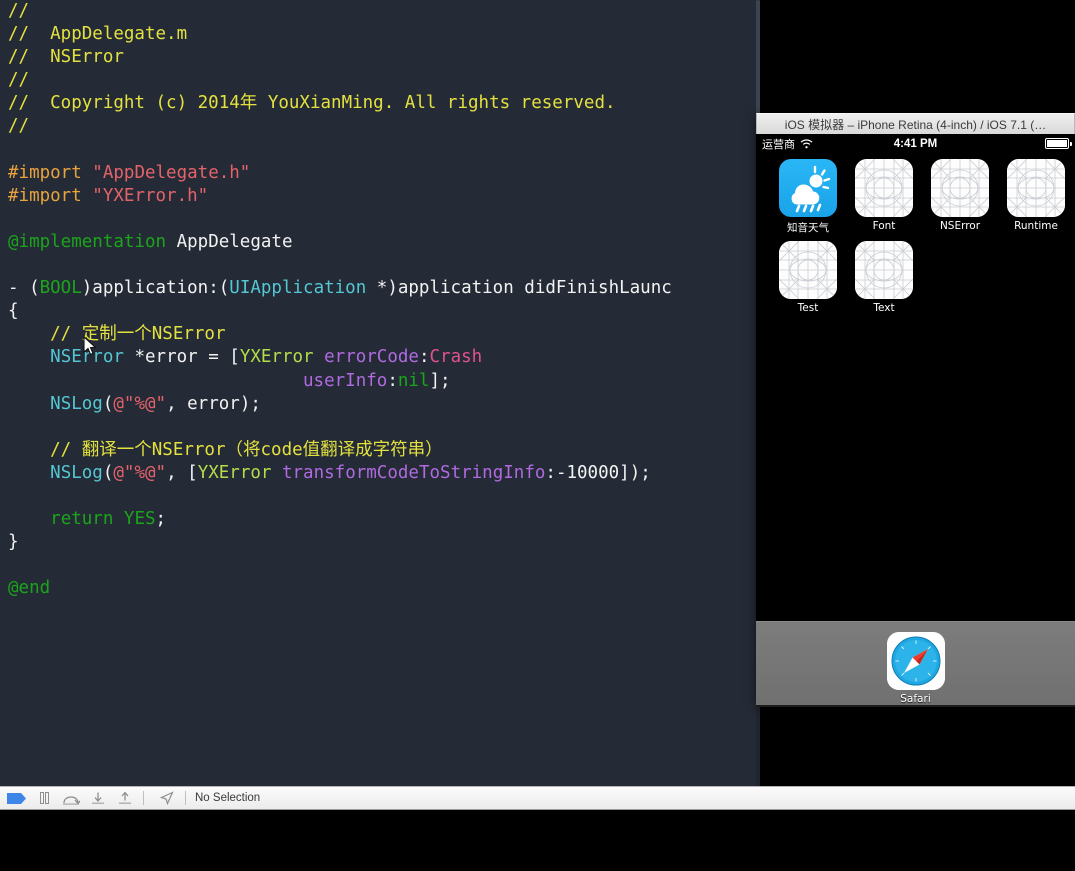  What do you see at coordinates (29, 588) in the screenshot?
I see `code-token: @end` at bounding box center [29, 588].